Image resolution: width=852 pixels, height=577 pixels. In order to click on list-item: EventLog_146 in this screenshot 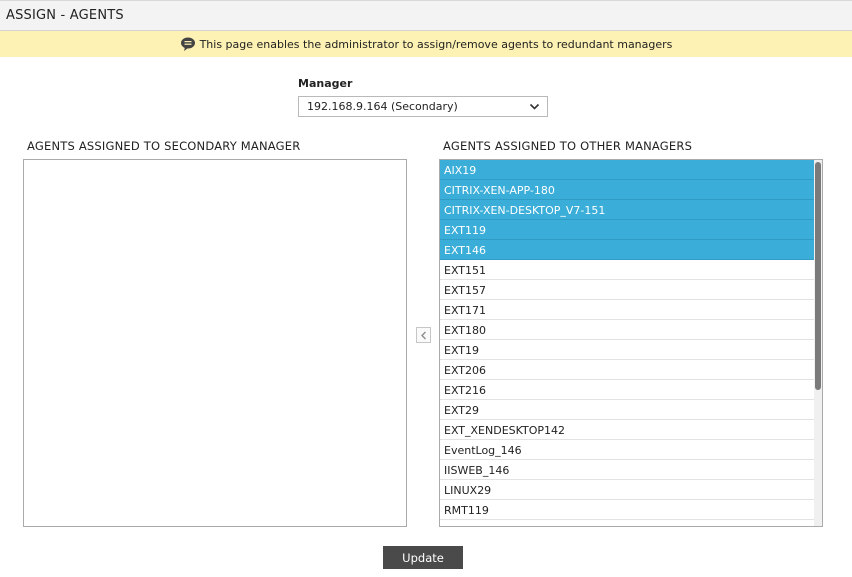, I will do `click(627, 450)`.